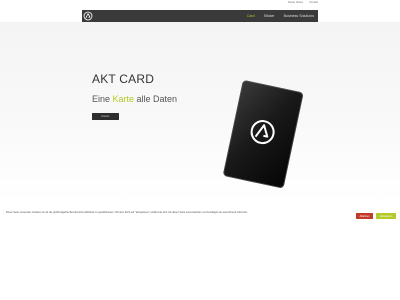 This screenshot has height=300, width=400. I want to click on top-link-status: Kasse Status, so click(295, 2).